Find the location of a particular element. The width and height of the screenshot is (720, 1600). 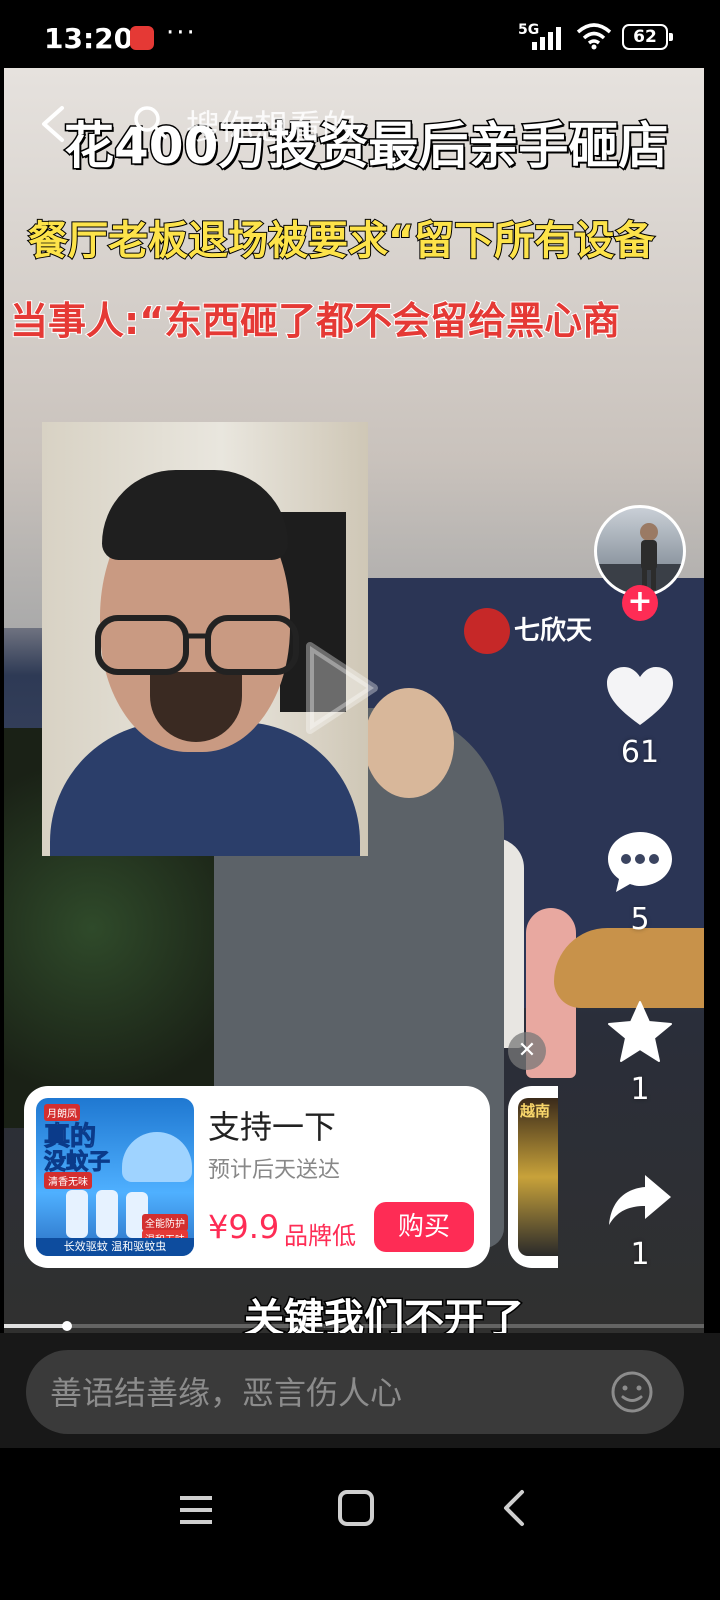

search-input: 搜你想看的 is located at coordinates (271, 124).